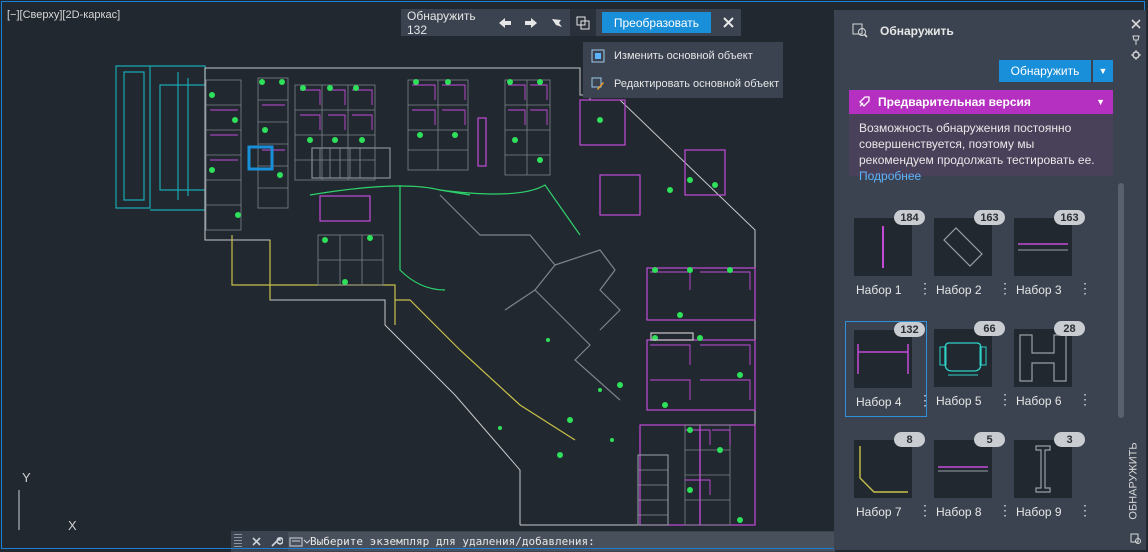 The image size is (1148, 552). What do you see at coordinates (597, 83) in the screenshot?
I see `edit-base-icon` at bounding box center [597, 83].